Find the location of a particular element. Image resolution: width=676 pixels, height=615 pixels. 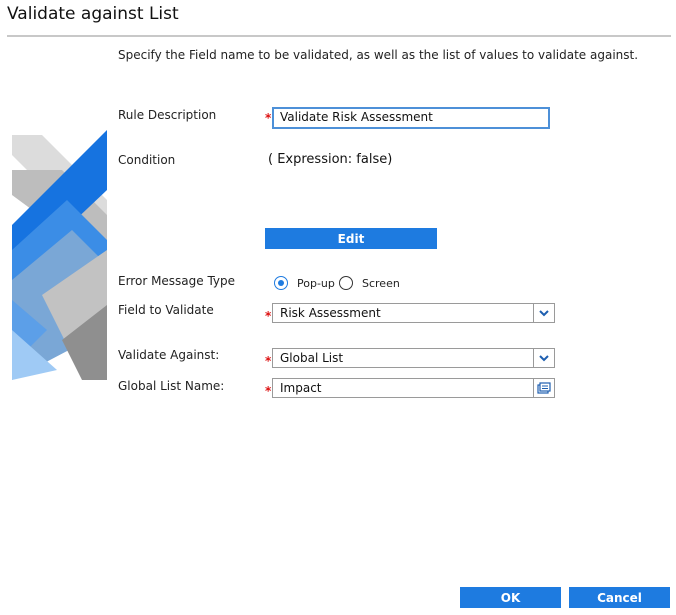

condition-label: Condition is located at coordinates (147, 160).